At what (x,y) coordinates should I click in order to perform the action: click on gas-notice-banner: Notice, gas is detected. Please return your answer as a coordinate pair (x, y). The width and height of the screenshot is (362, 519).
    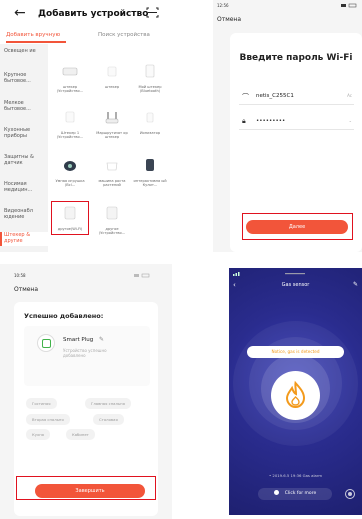
    Looking at the image, I should click on (295, 352).